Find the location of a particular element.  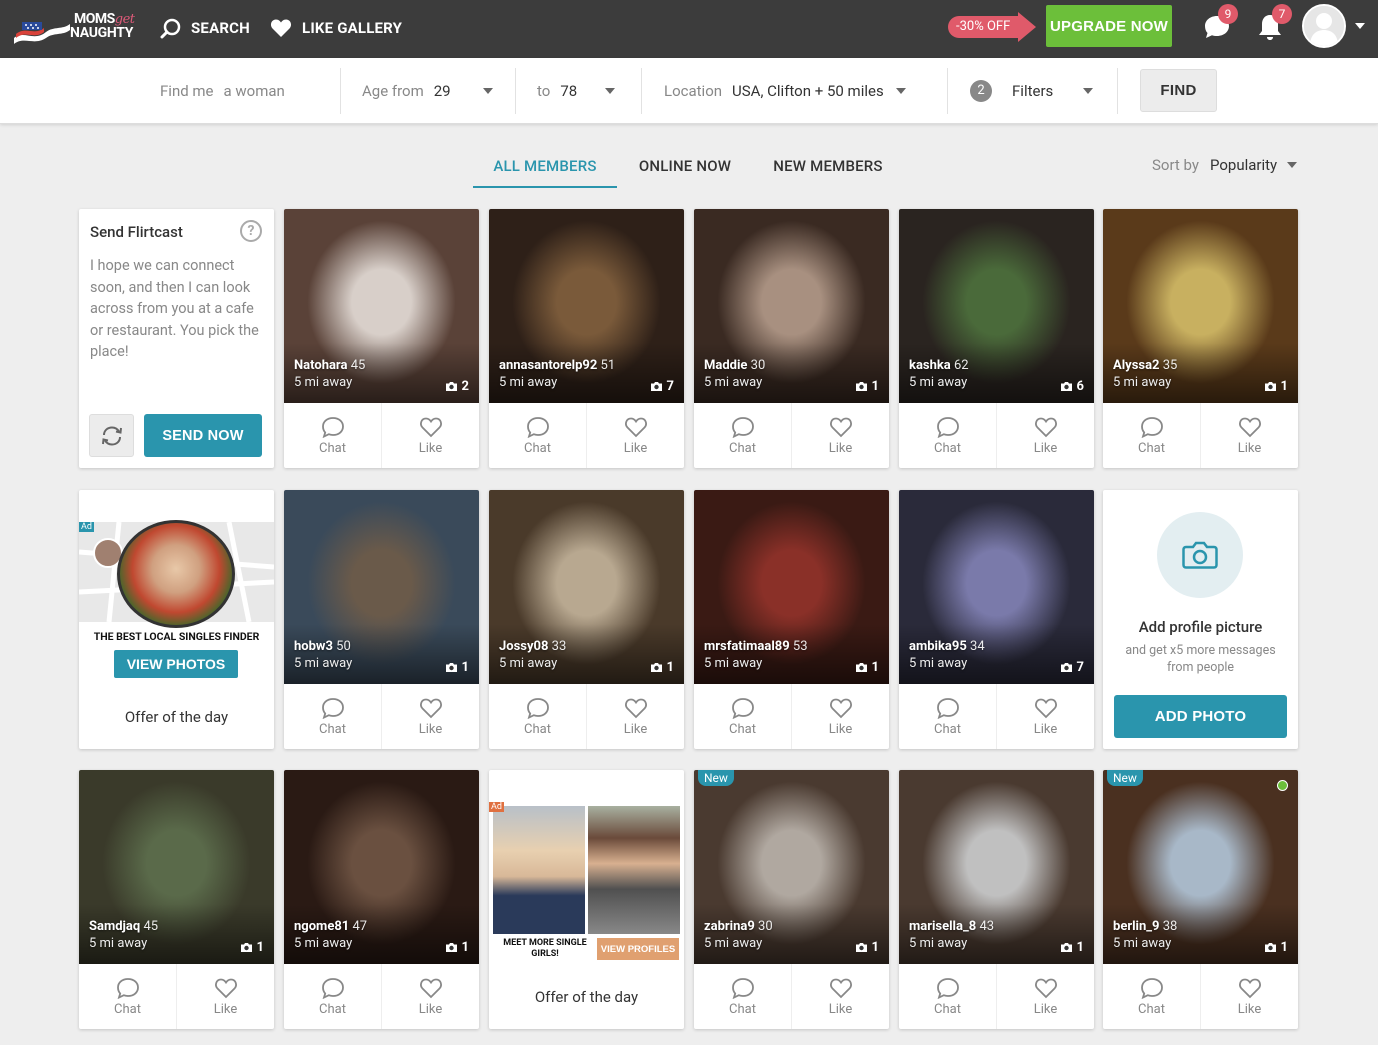

site-logo: MOMSget NAUGHTY is located at coordinates (76, 29).